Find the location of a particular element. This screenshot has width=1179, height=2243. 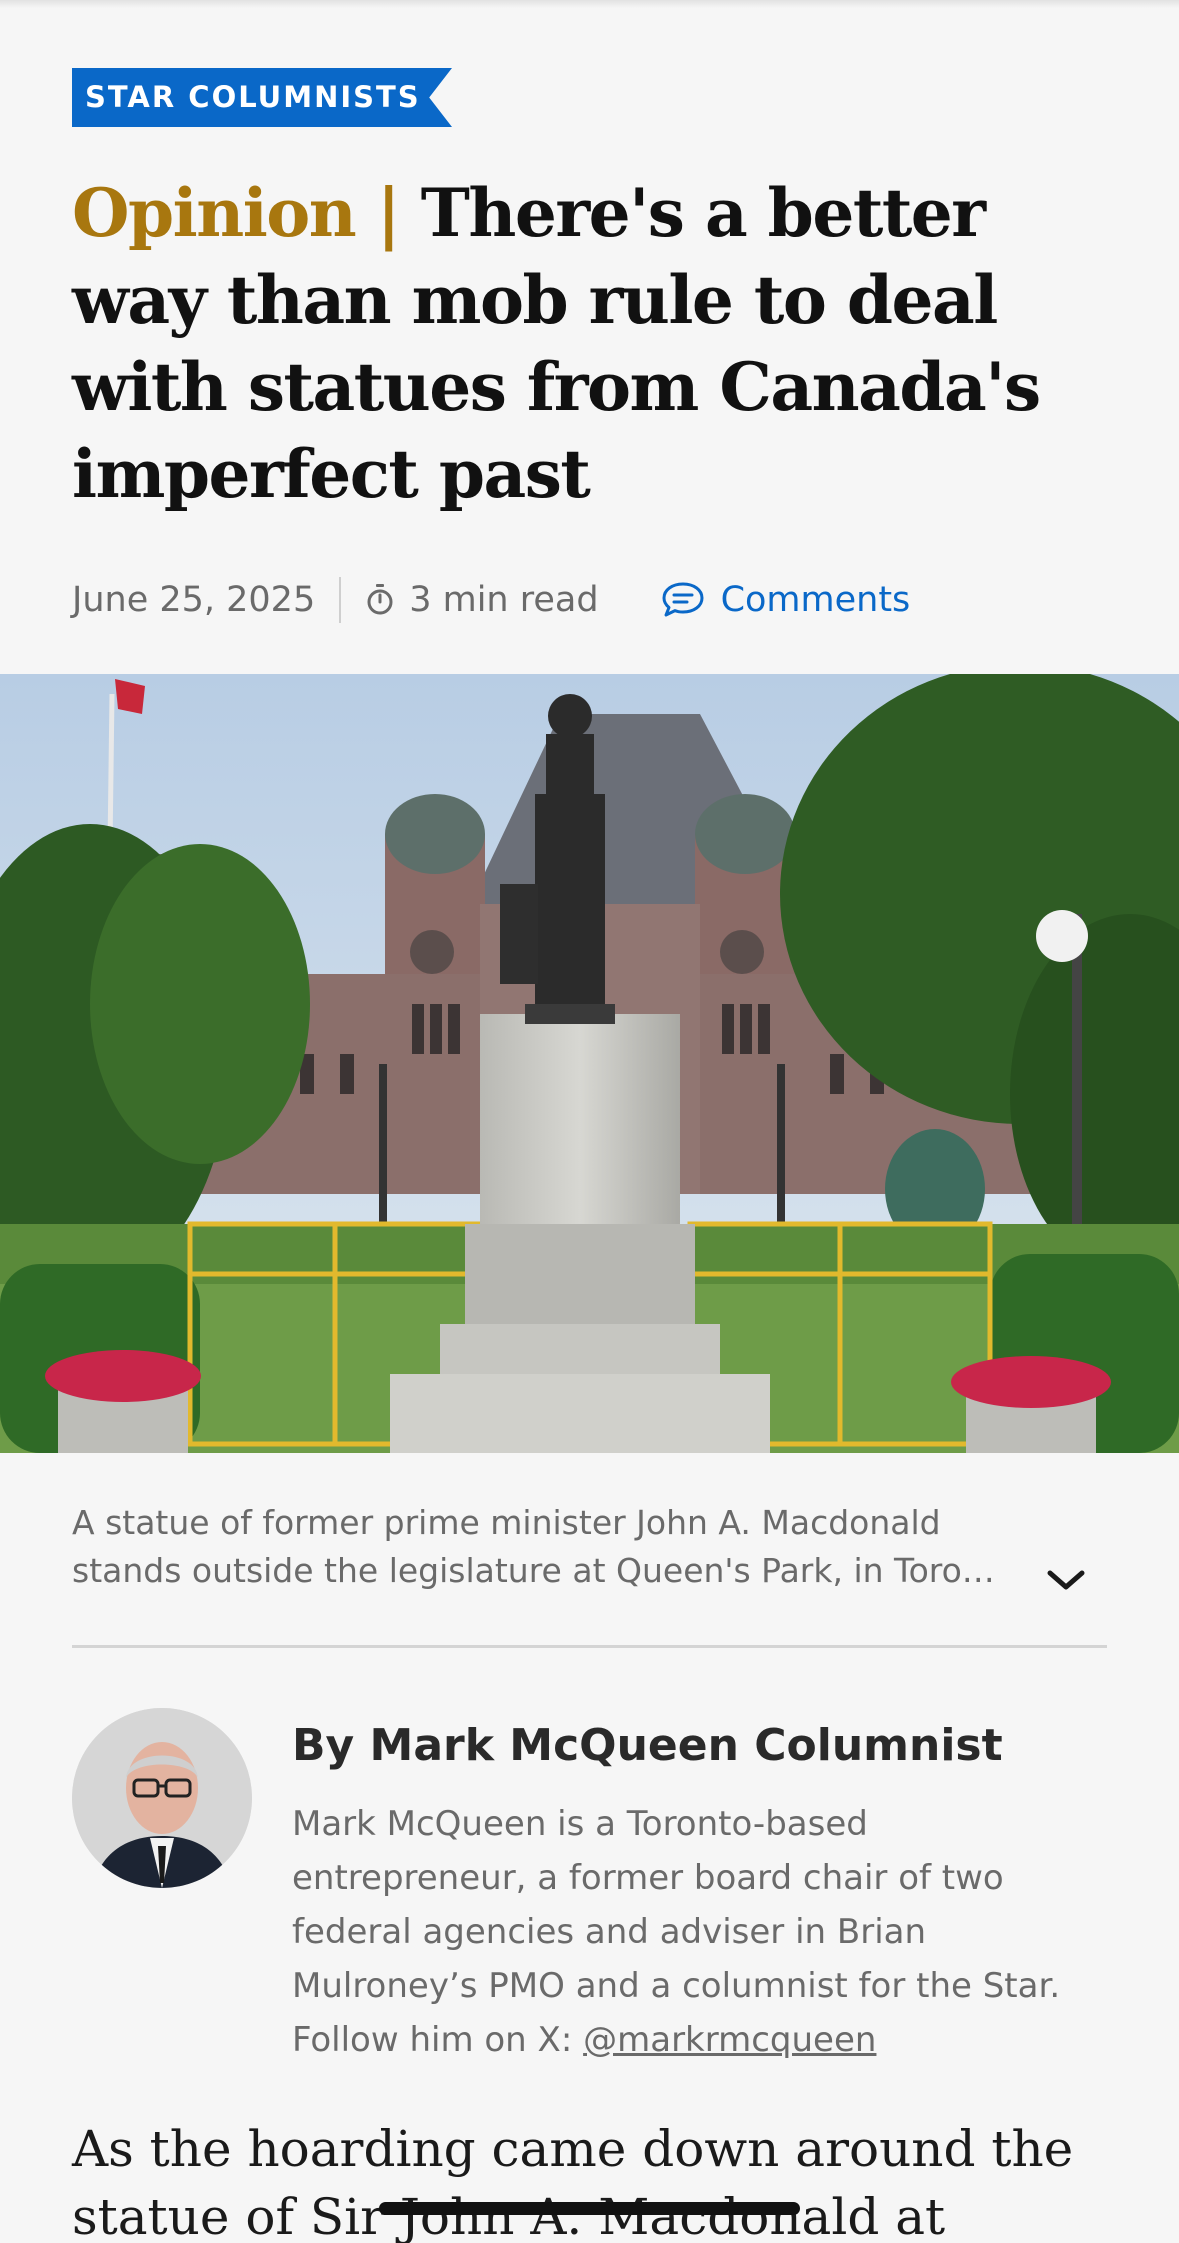

author-byline: By Mark McQueen Columnist is located at coordinates (647, 1745).